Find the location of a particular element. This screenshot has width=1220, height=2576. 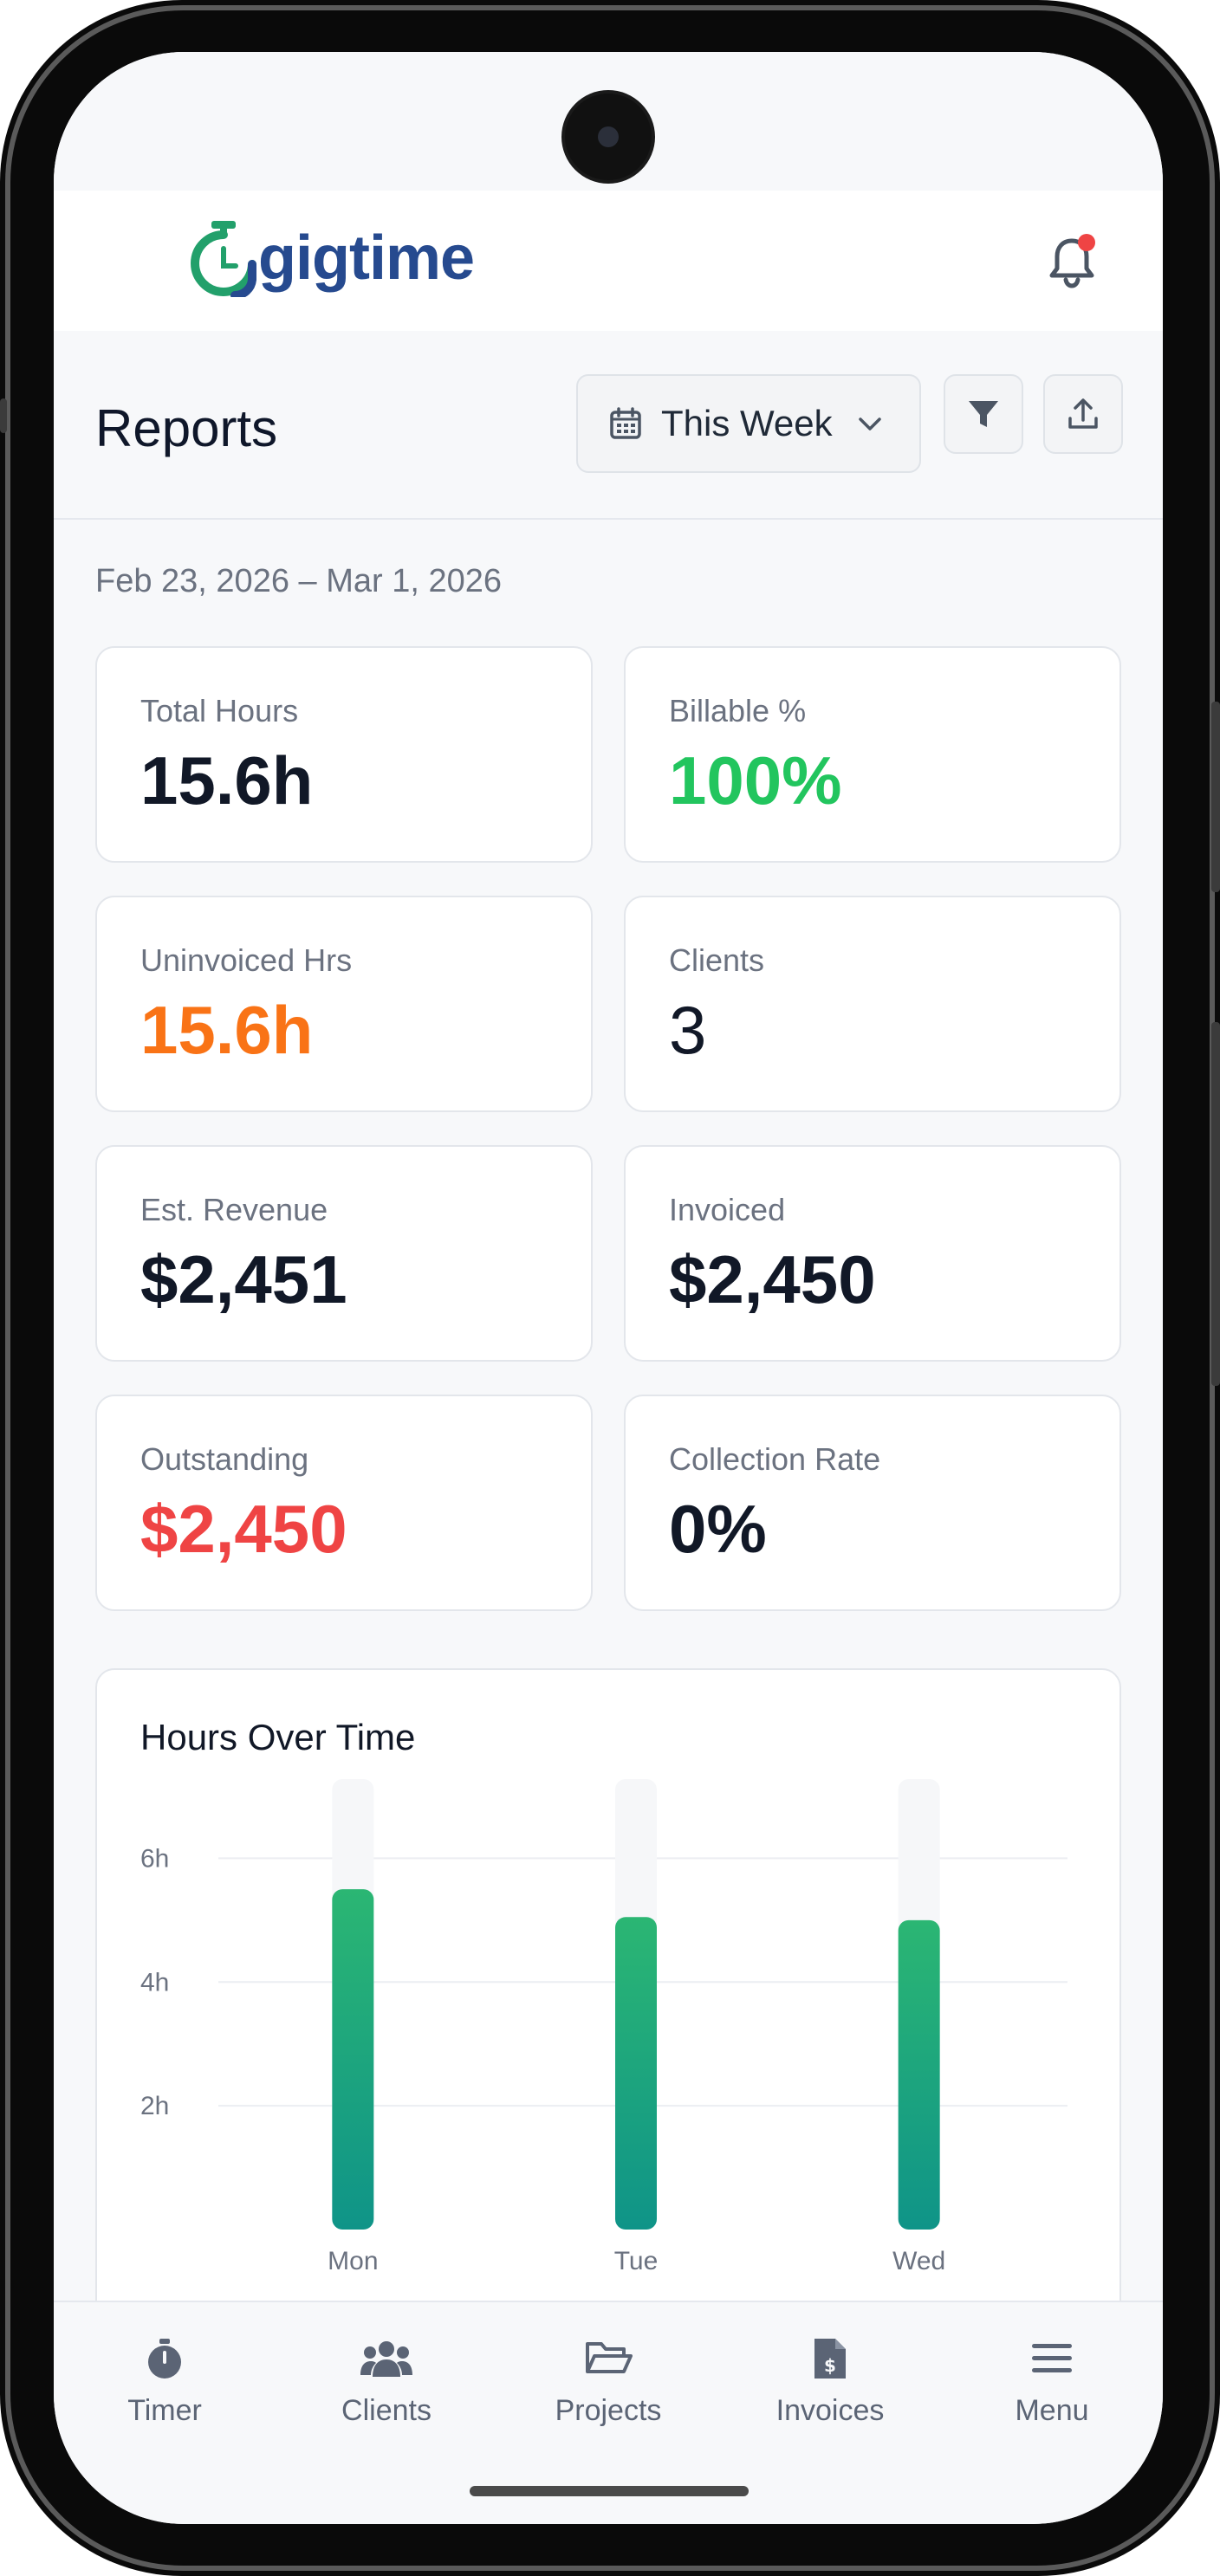

nav-label: Invoices is located at coordinates (830, 2410).